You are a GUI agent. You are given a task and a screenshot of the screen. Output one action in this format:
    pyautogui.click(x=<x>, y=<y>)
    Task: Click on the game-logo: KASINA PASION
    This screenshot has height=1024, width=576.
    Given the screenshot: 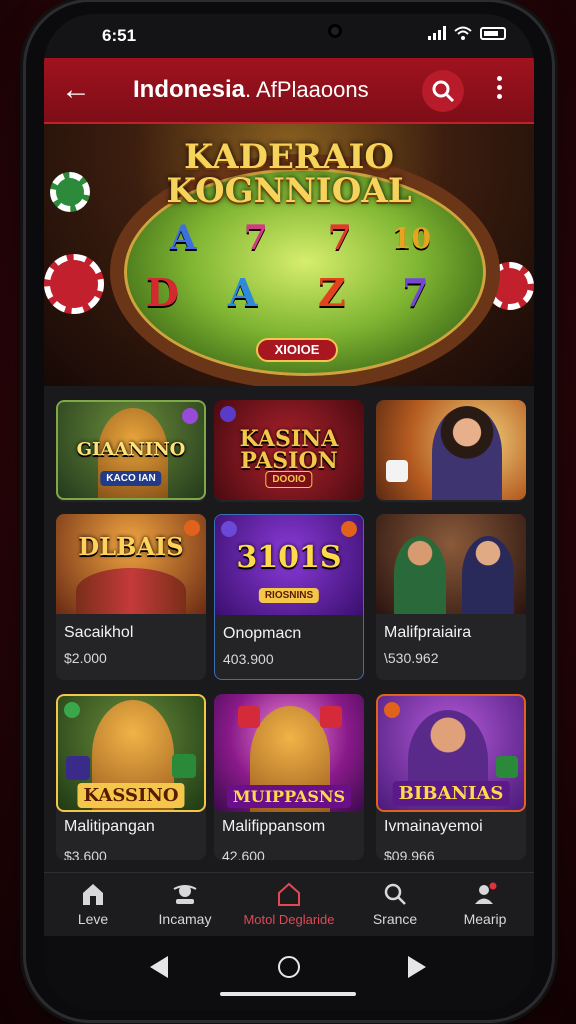 What is the action you would take?
    pyautogui.click(x=289, y=450)
    